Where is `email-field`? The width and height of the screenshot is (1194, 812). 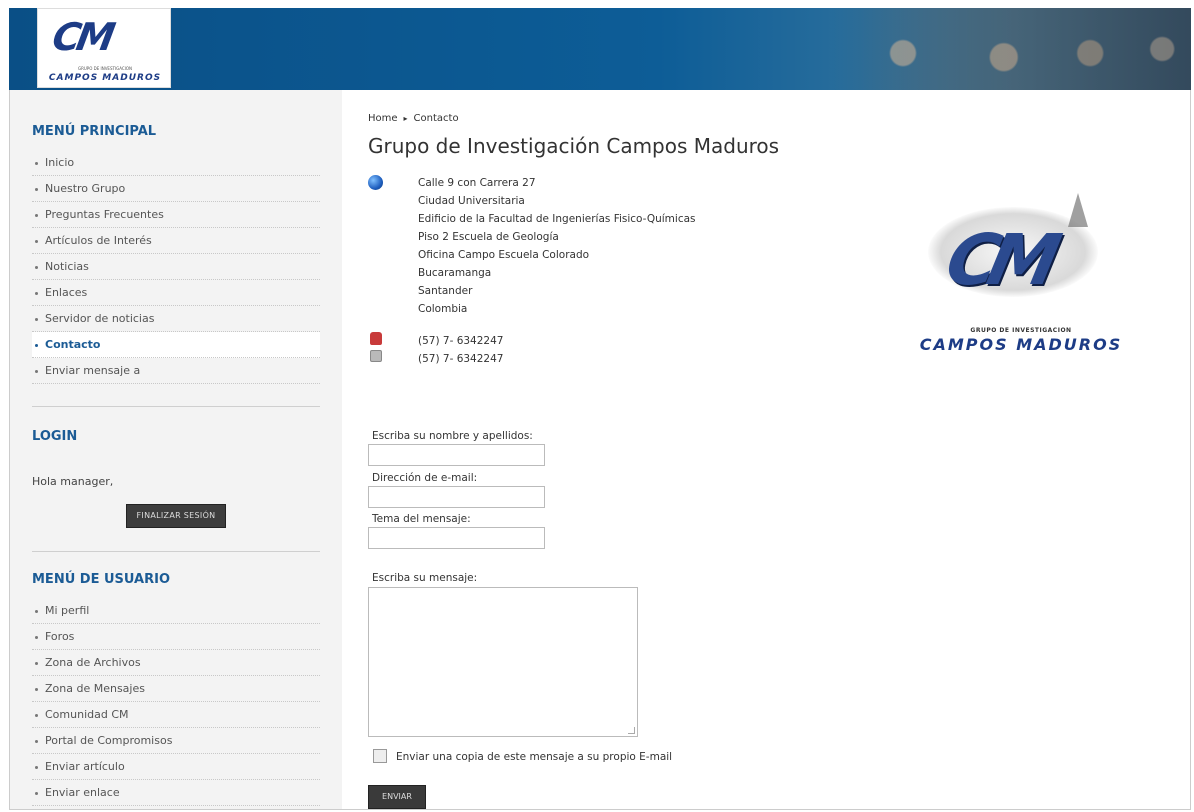
email-field is located at coordinates (456, 497).